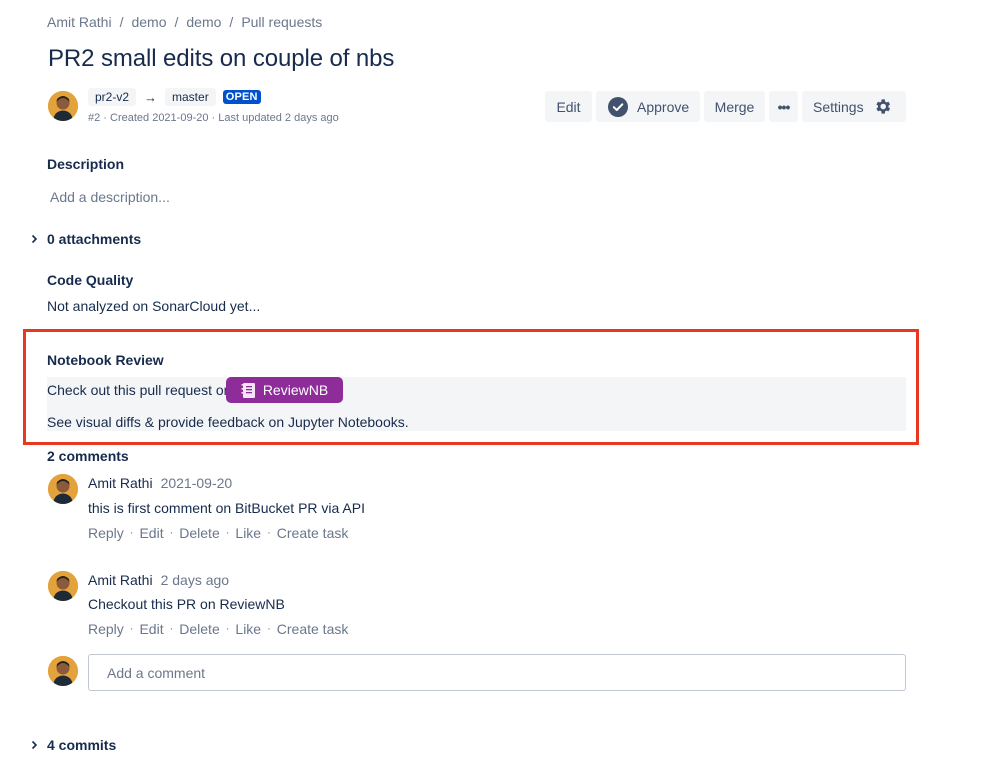  What do you see at coordinates (186, 604) in the screenshot?
I see `comment-body: Checkout this PR on ReviewNB` at bounding box center [186, 604].